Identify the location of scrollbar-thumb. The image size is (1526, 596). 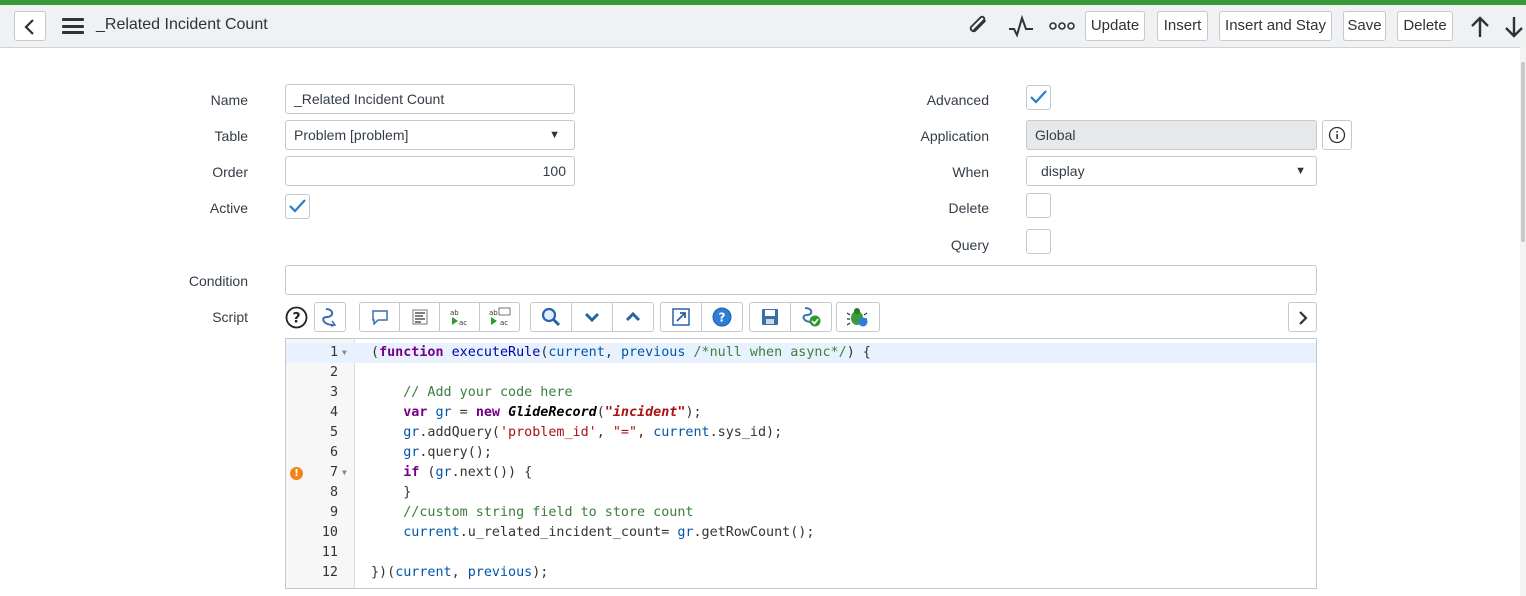
(1523, 152).